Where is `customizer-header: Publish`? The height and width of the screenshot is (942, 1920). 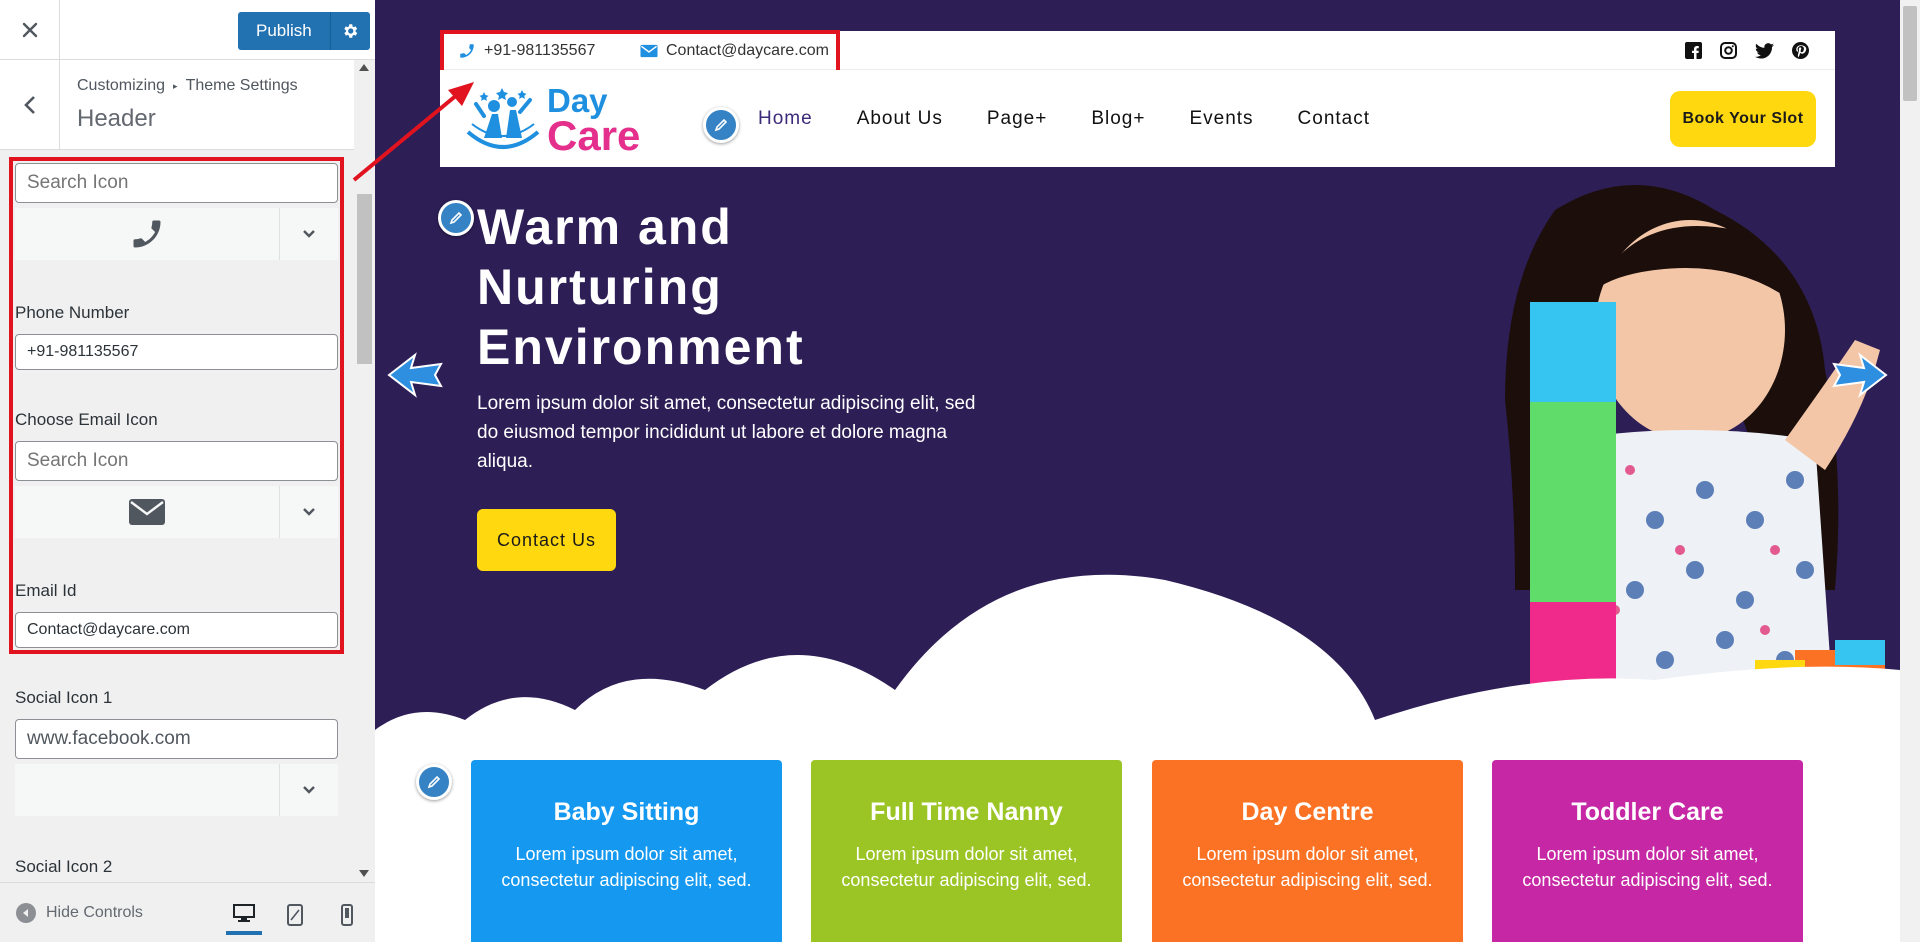 customizer-header: Publish is located at coordinates (187, 30).